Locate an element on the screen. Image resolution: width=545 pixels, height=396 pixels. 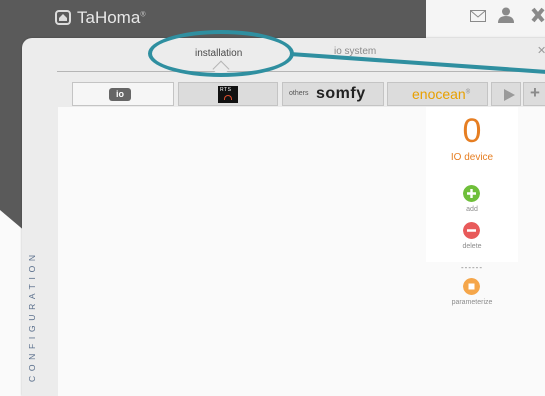
home-icon is located at coordinates (63, 17).